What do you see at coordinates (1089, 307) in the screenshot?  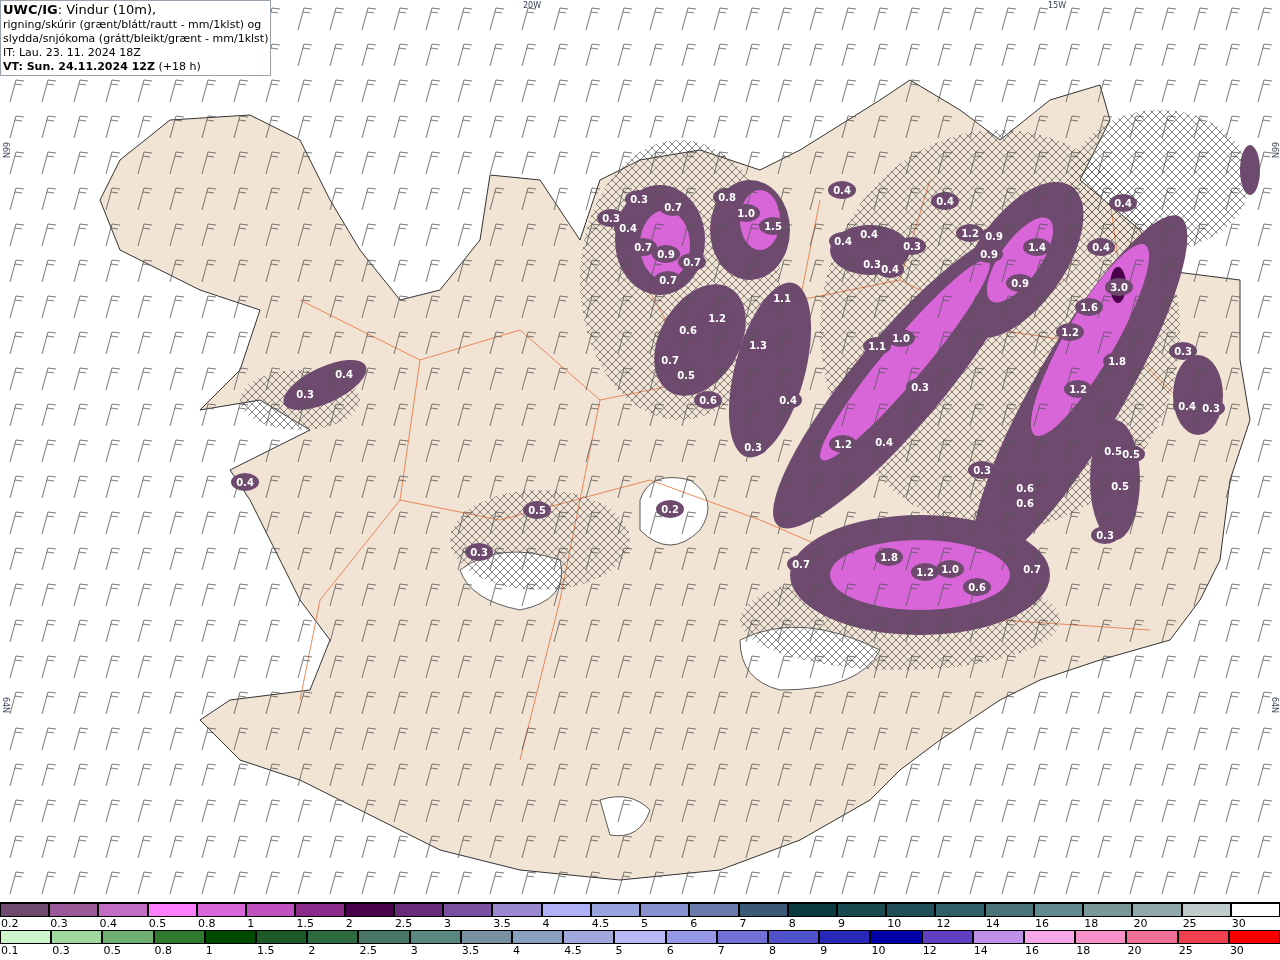 I see `precipitation-value: 1.6` at bounding box center [1089, 307].